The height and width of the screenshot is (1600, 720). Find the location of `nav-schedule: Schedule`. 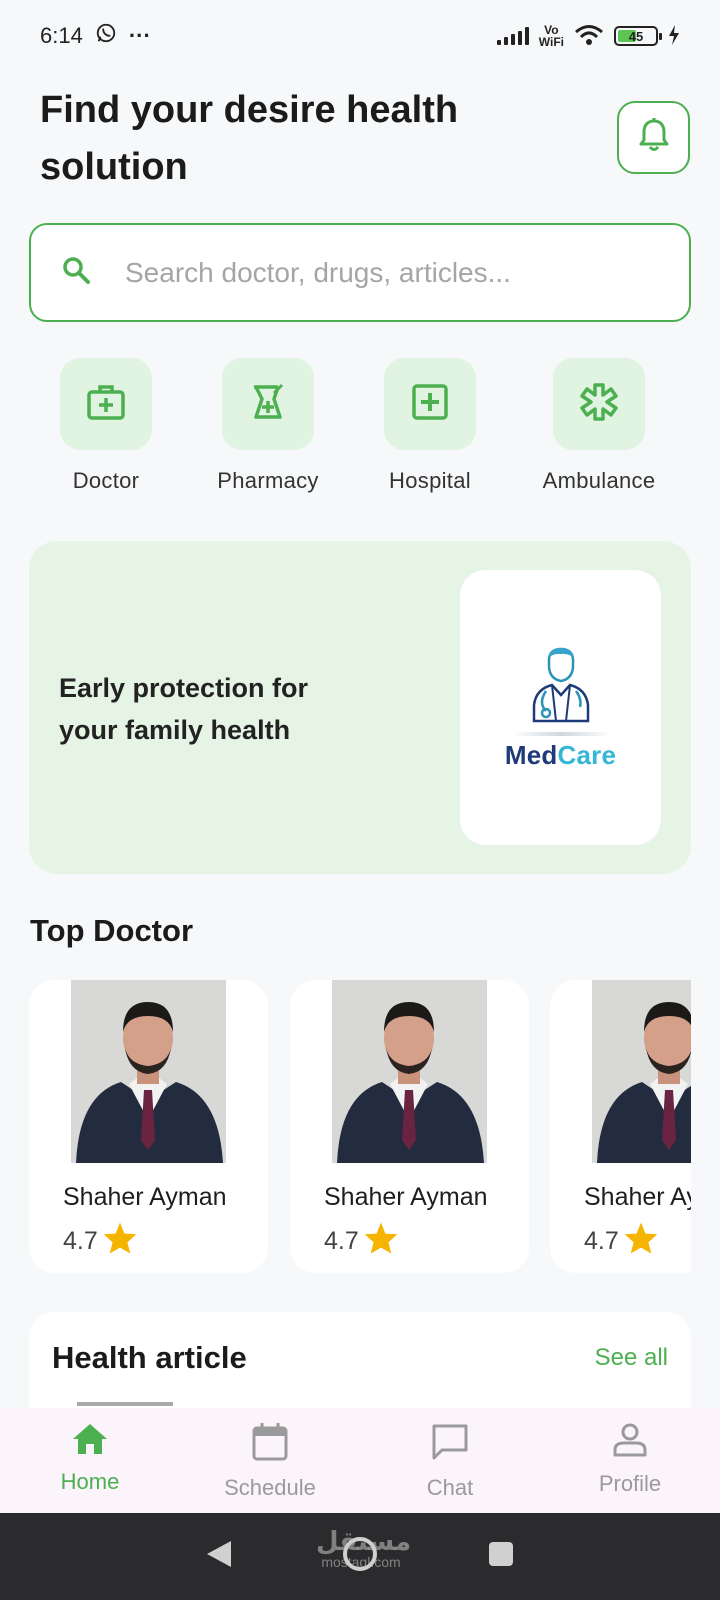

nav-schedule: Schedule is located at coordinates (270, 1460).